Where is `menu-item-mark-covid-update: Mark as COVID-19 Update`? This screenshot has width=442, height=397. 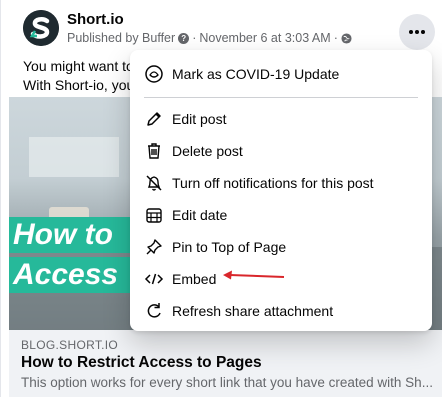 menu-item-mark-covid-update: Mark as COVID-19 Update is located at coordinates (281, 74).